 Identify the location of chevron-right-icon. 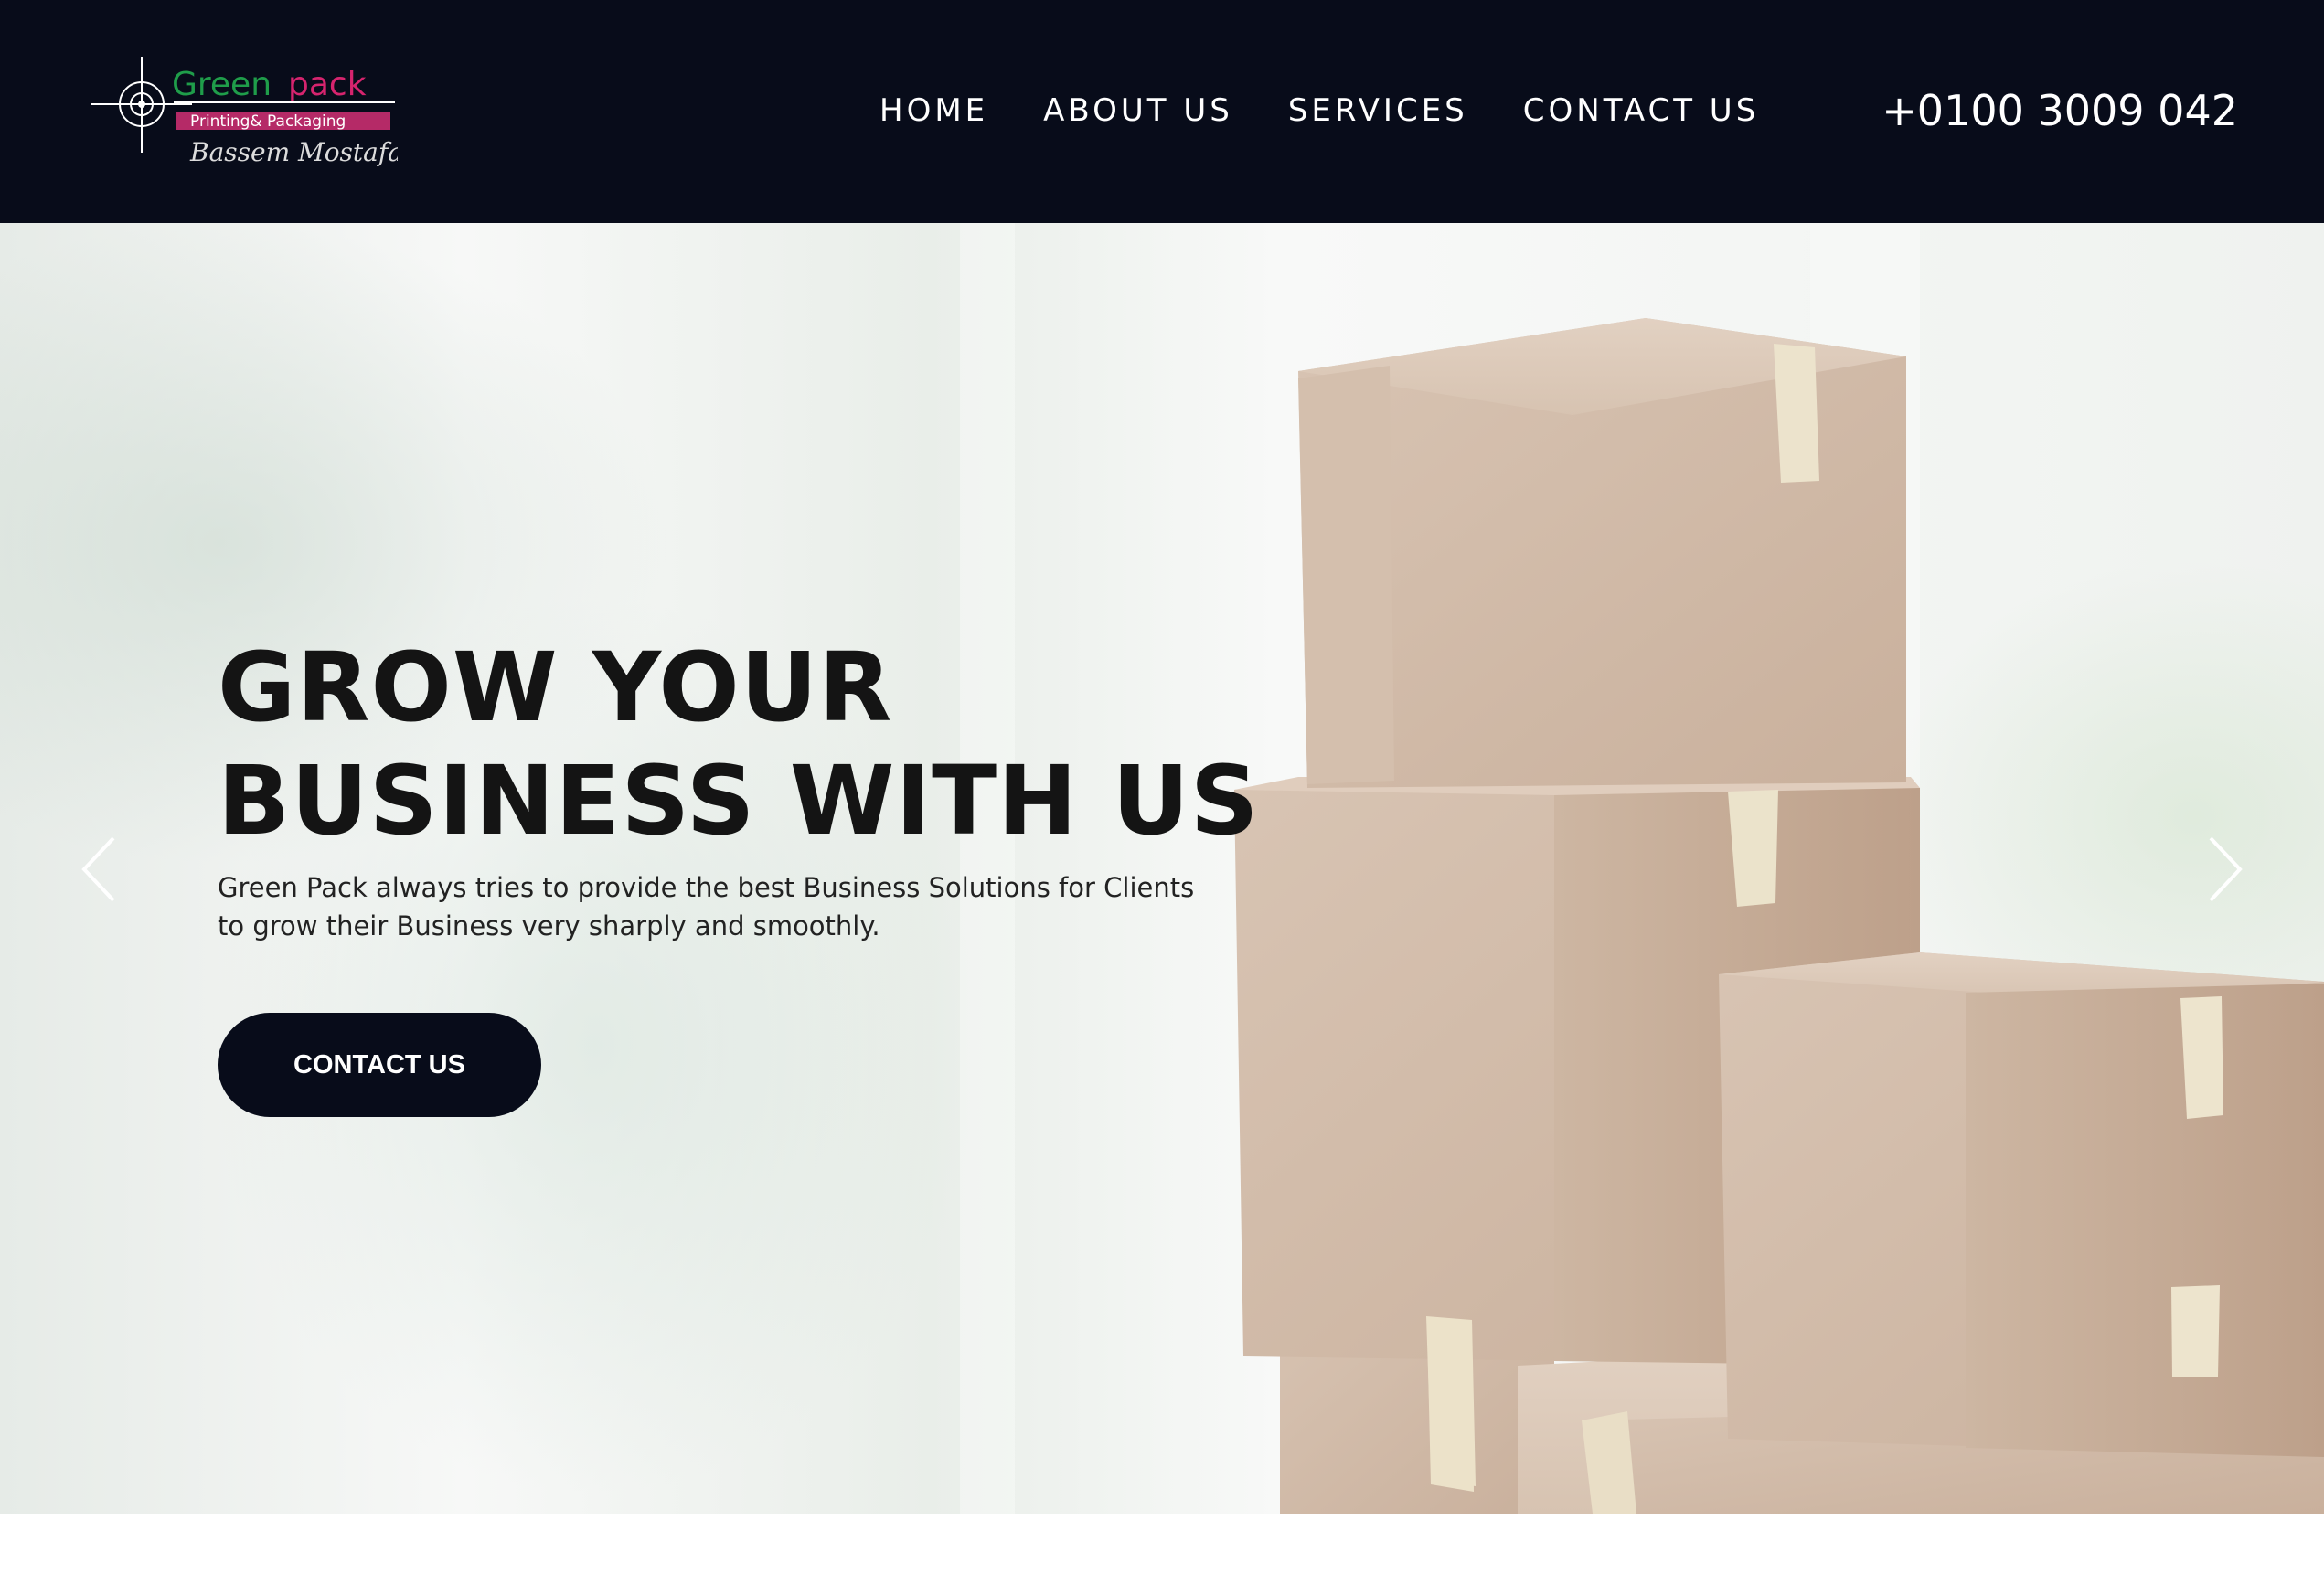
(2226, 869).